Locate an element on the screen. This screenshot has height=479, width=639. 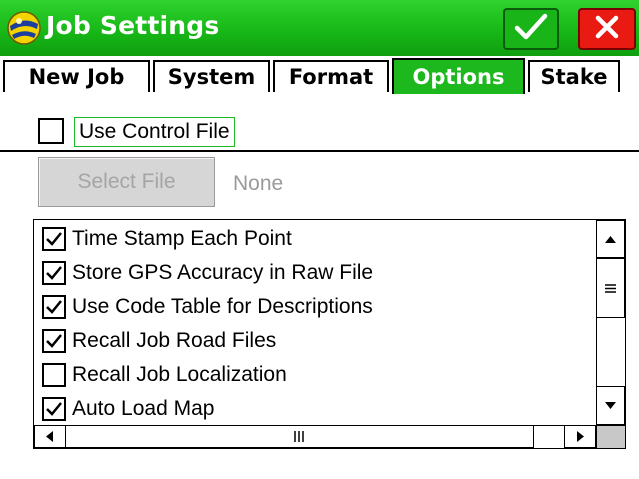
ok-button is located at coordinates (531, 29).